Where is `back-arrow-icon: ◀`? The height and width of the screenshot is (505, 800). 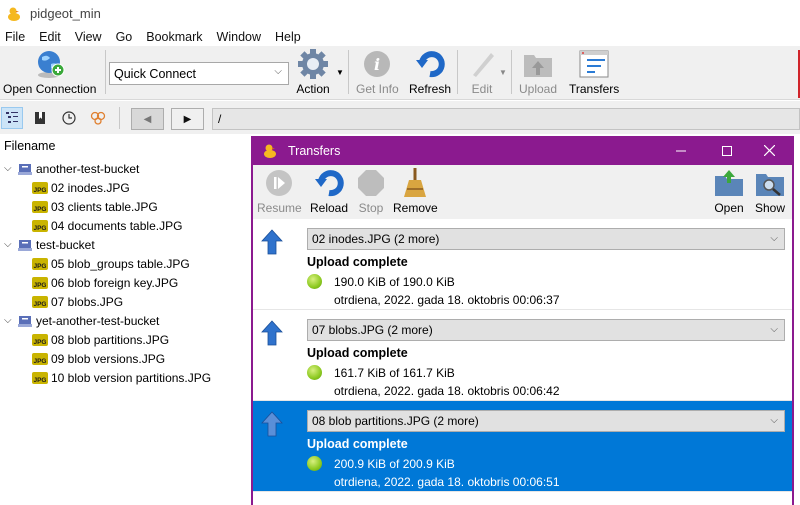
back-arrow-icon: ◀ is located at coordinates (147, 119).